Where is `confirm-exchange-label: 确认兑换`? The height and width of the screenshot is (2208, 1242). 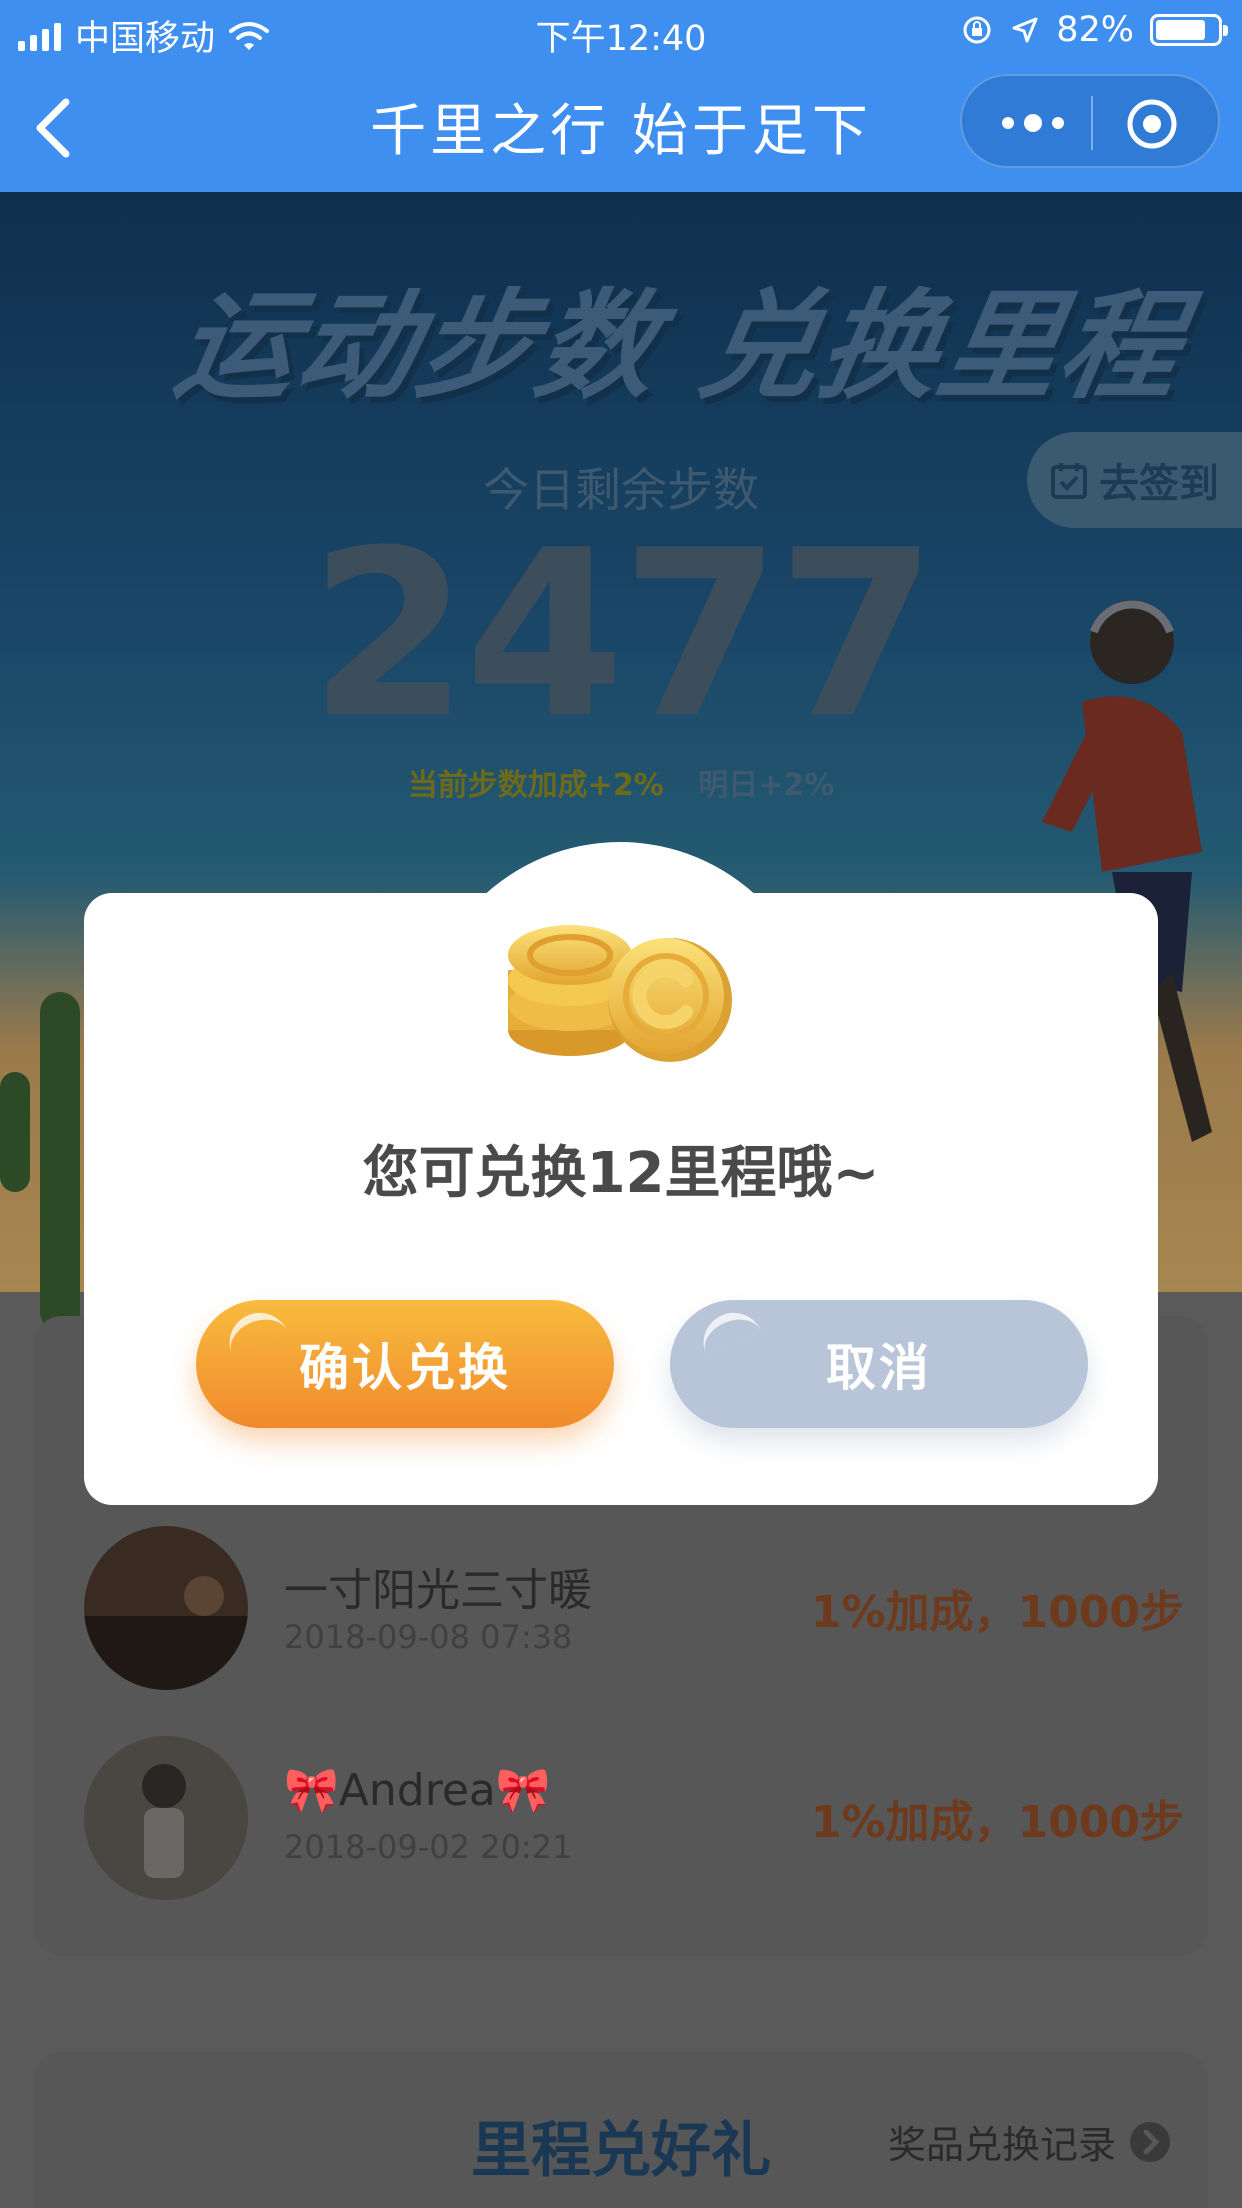
confirm-exchange-label: 确认兑换 is located at coordinates (405, 1368).